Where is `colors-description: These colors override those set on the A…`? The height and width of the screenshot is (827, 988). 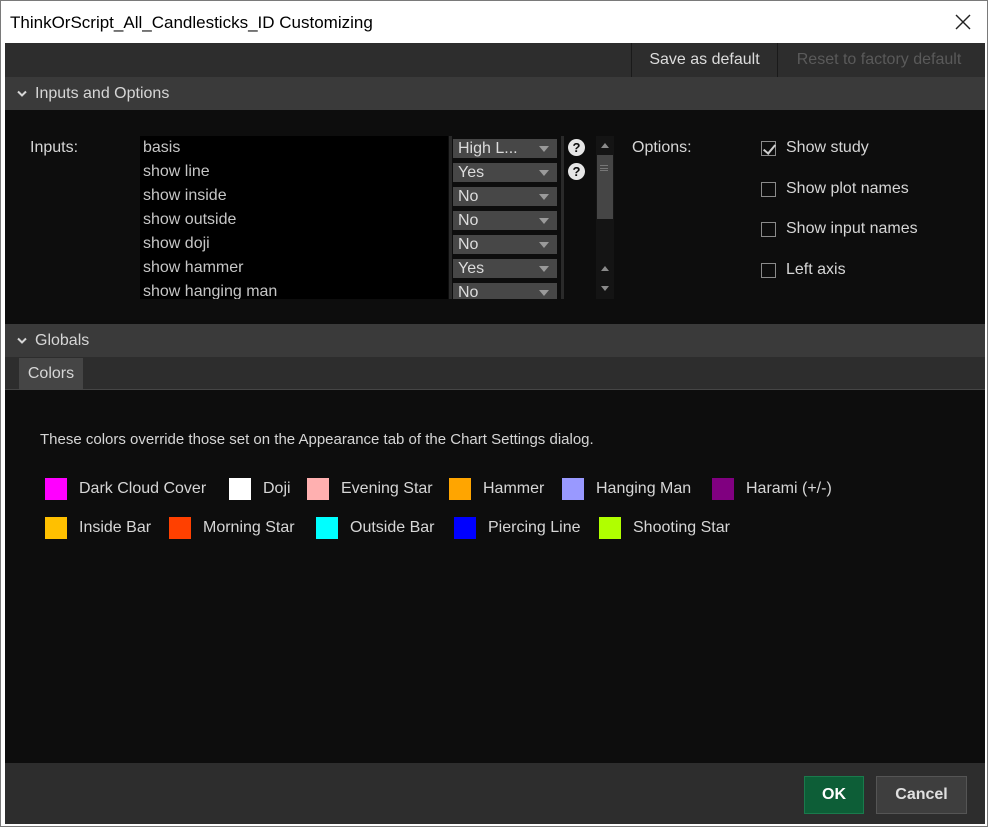
colors-description: These colors override those set on the A… is located at coordinates (317, 439).